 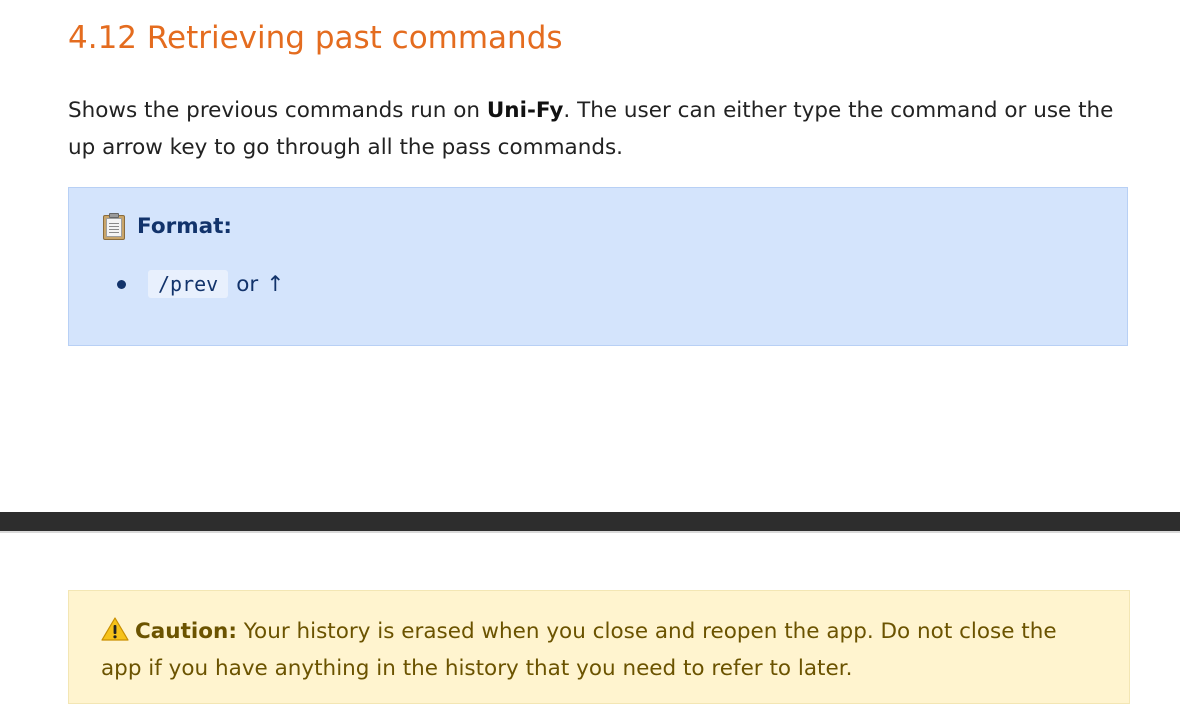 I want to click on format-item: /prev or ↑, so click(x=200, y=284).